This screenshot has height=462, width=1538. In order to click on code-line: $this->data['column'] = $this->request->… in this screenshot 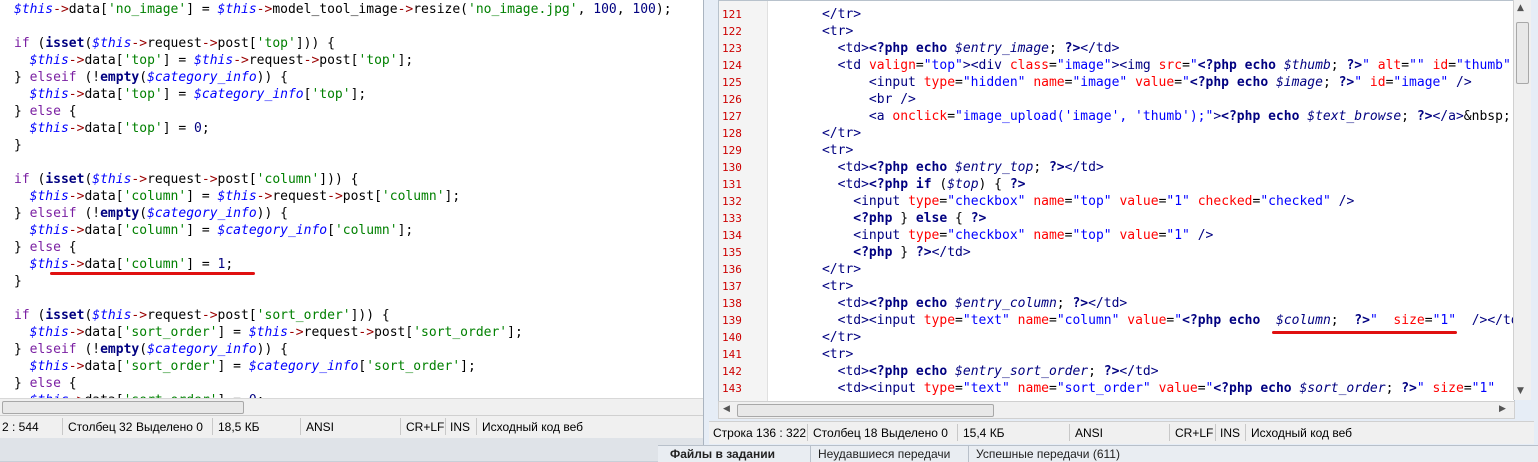, I will do `click(245, 196)`.